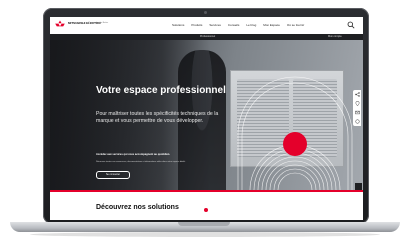 The image size is (409, 240). What do you see at coordinates (178, 25) in the screenshot?
I see `nav-item-solutions: Solutions` at bounding box center [178, 25].